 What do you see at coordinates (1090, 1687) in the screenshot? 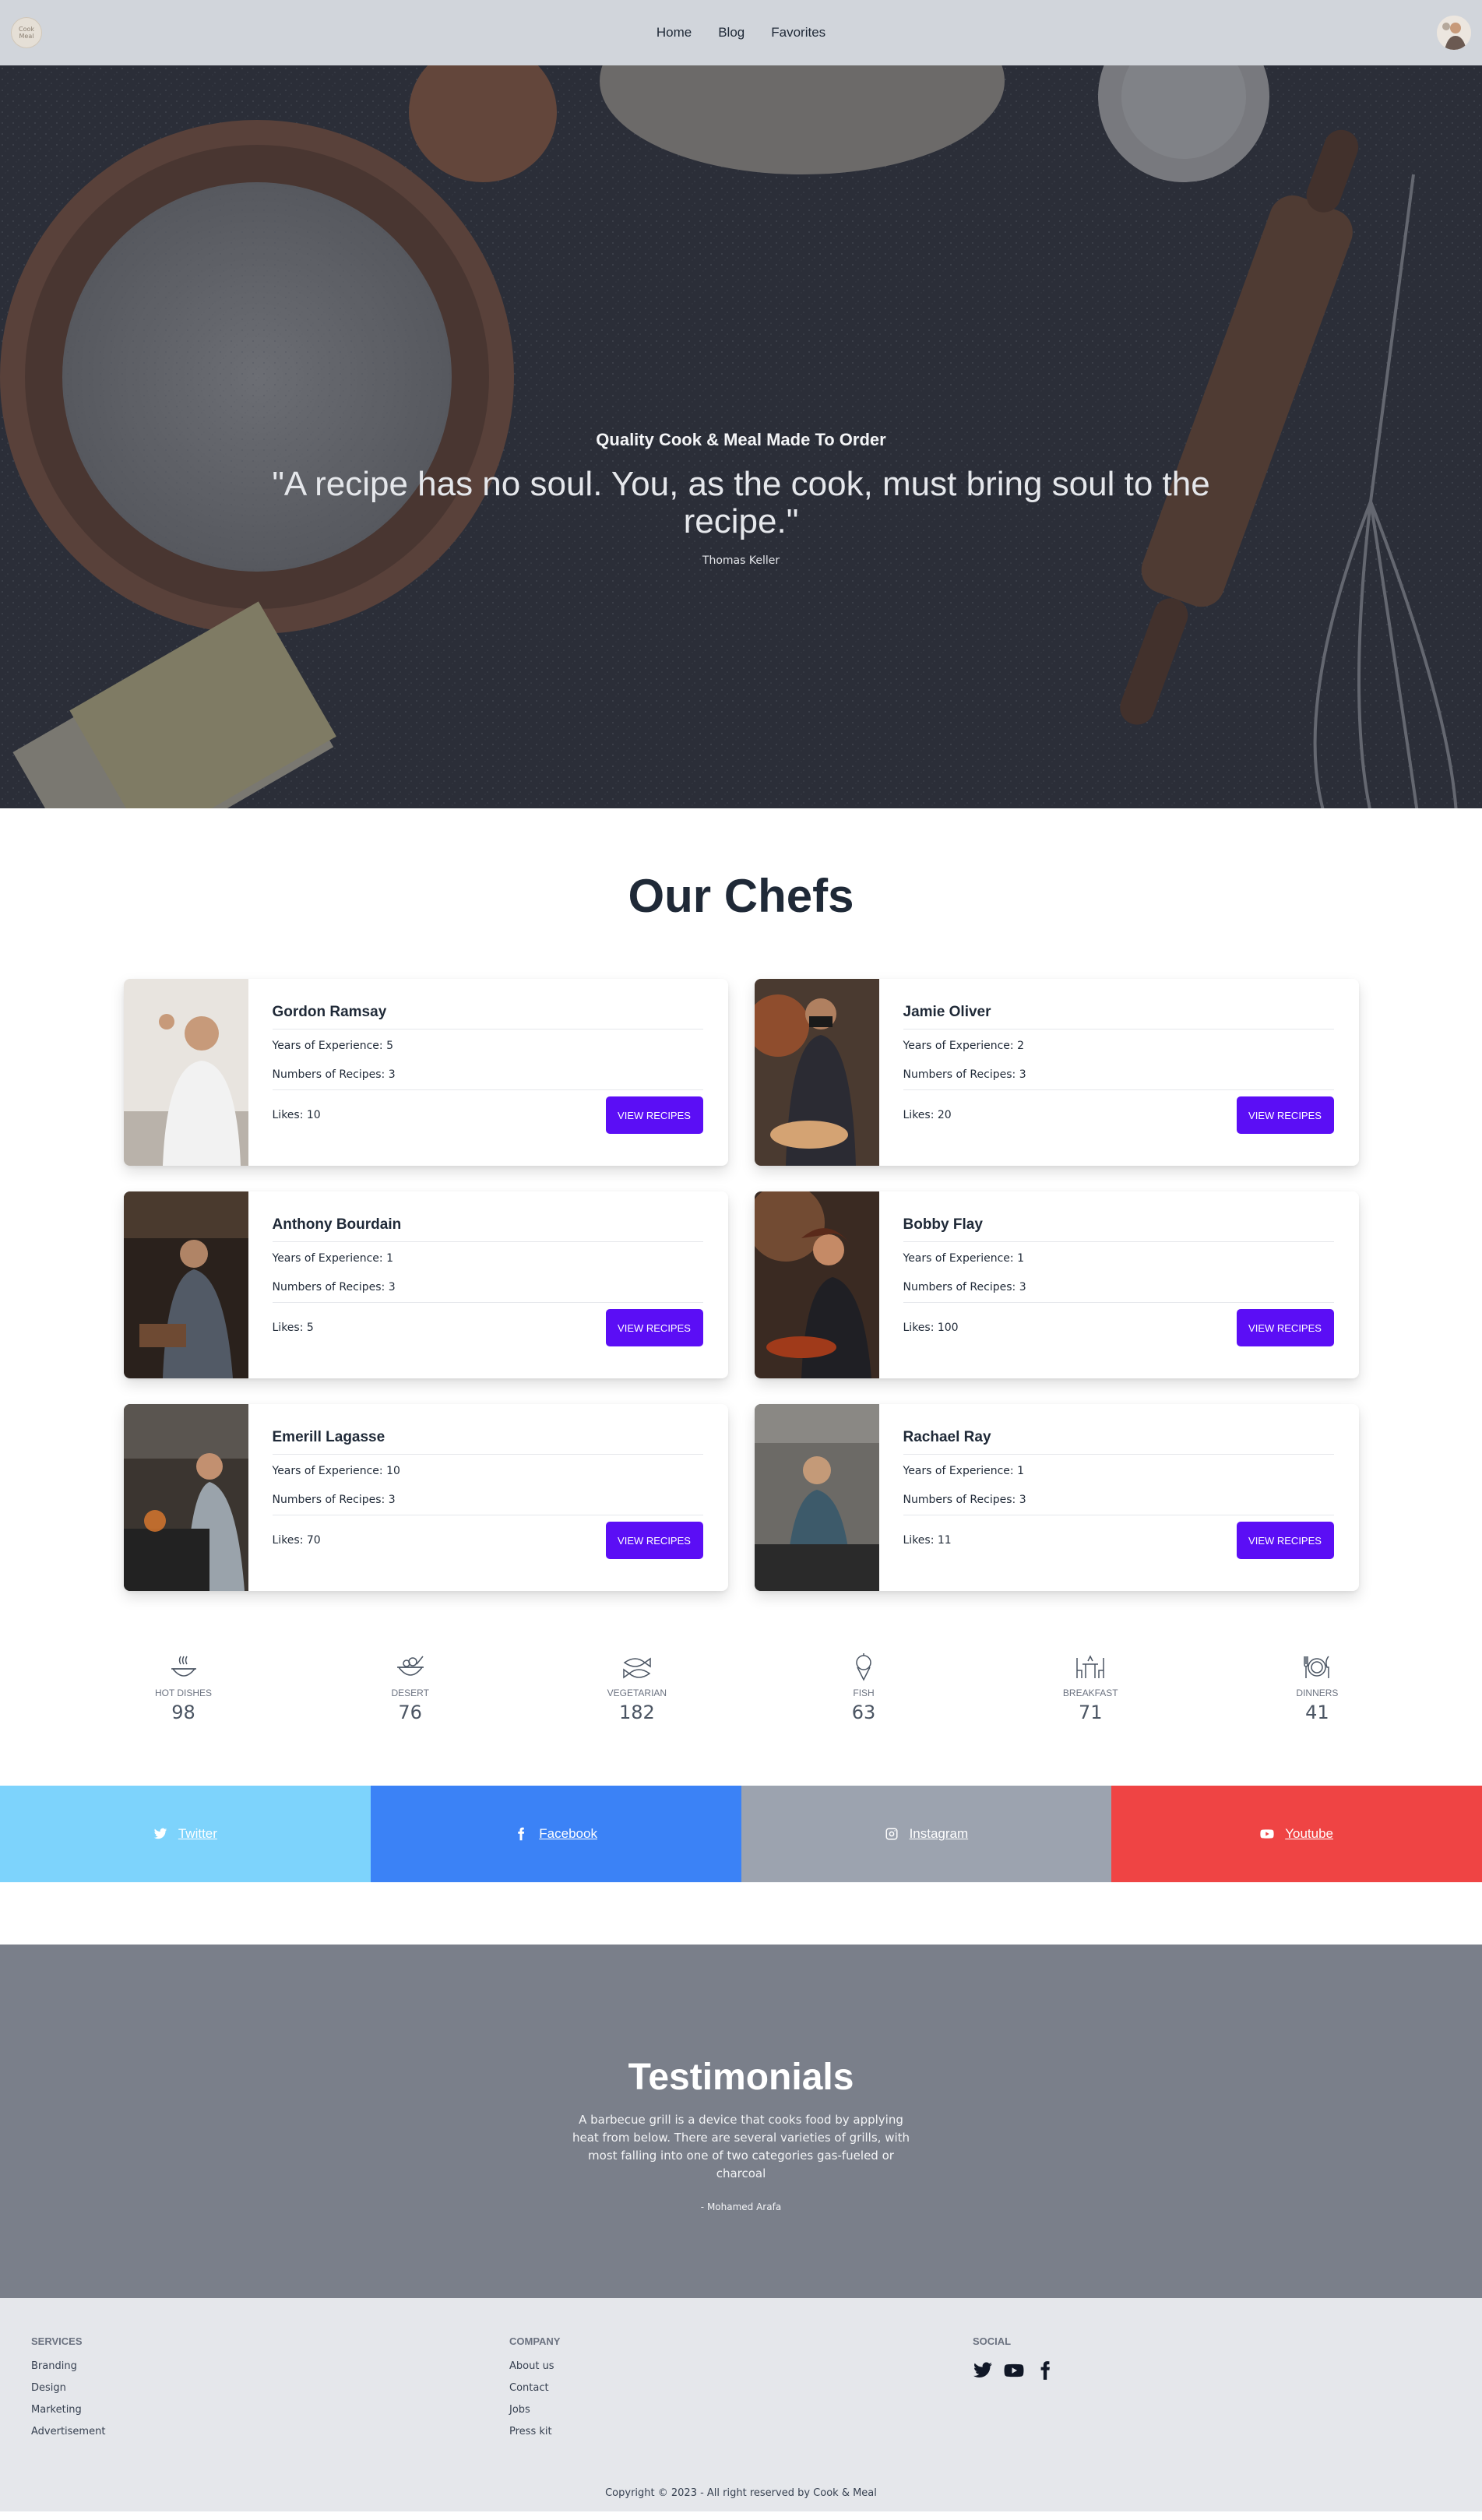
I see `category-breakfast: BREAKFAST 71` at bounding box center [1090, 1687].